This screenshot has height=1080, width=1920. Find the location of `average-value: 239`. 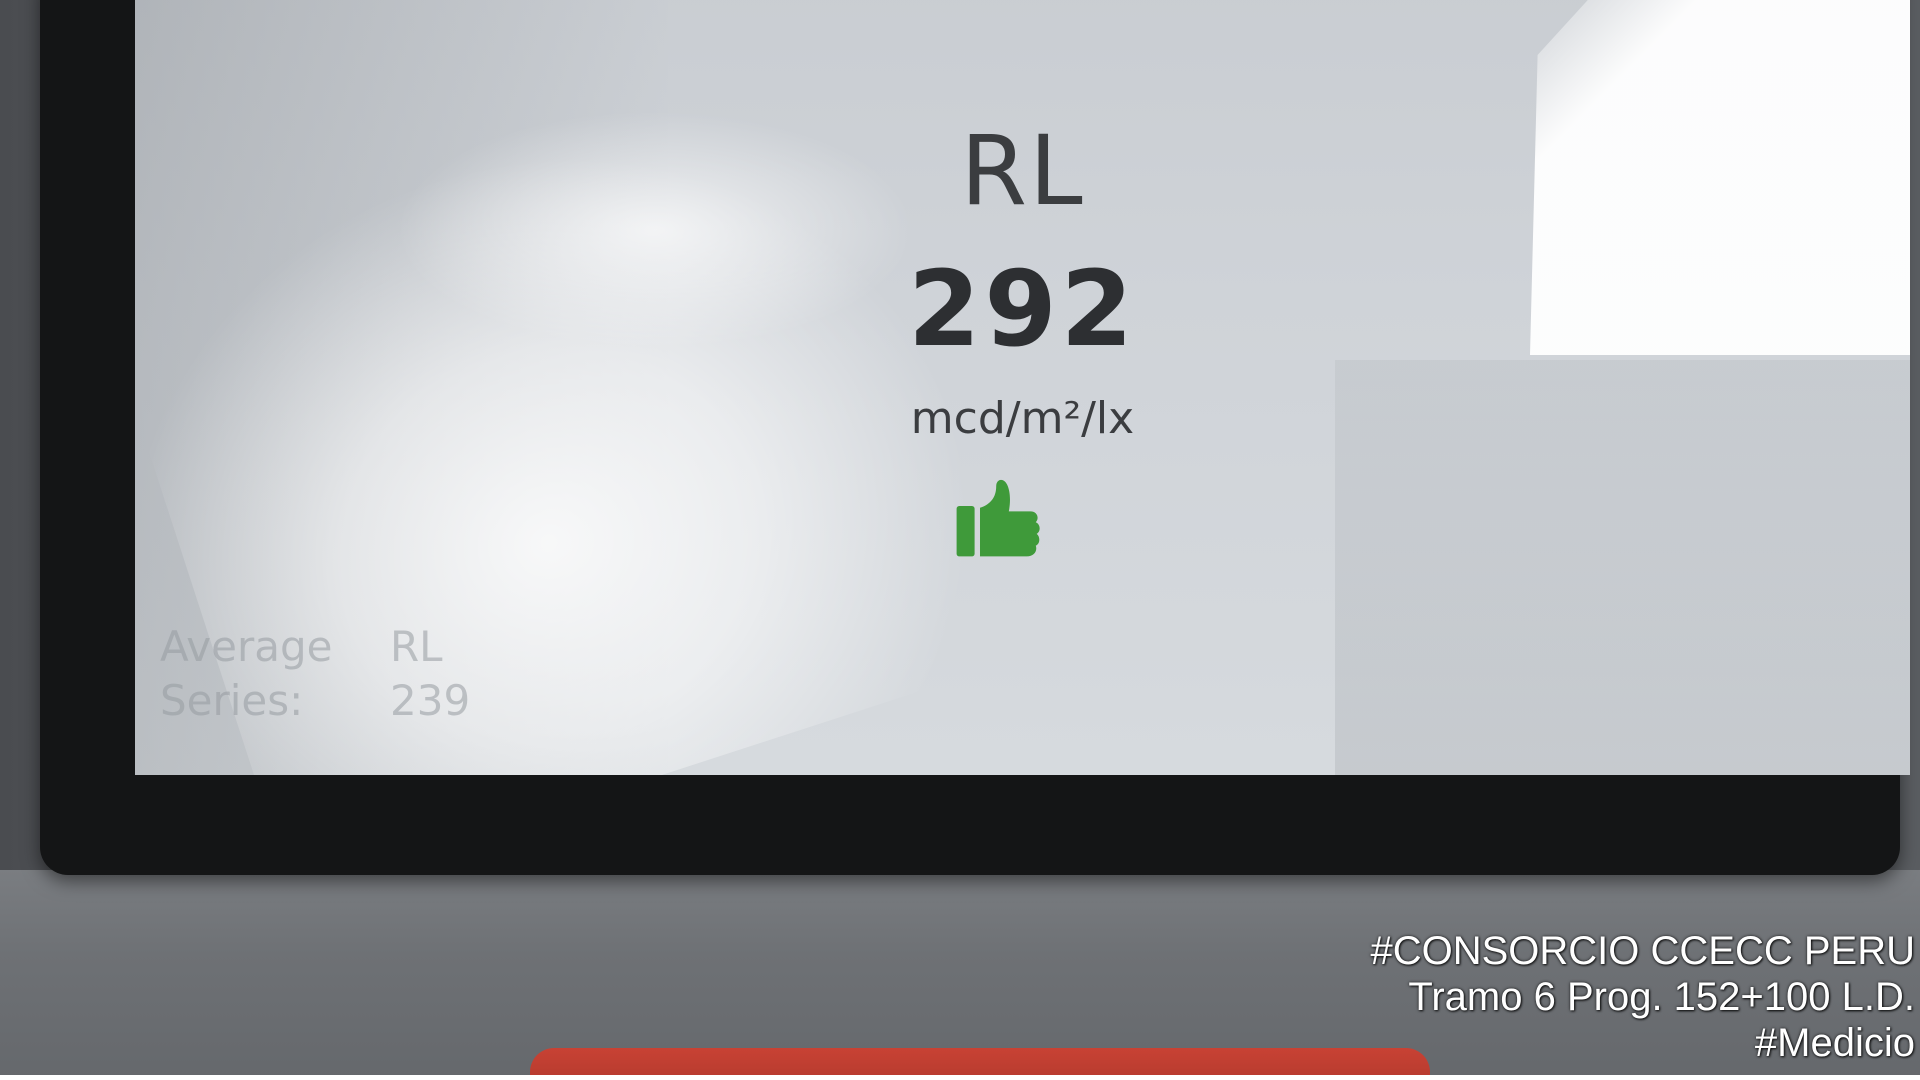

average-value: 239 is located at coordinates (430, 700).